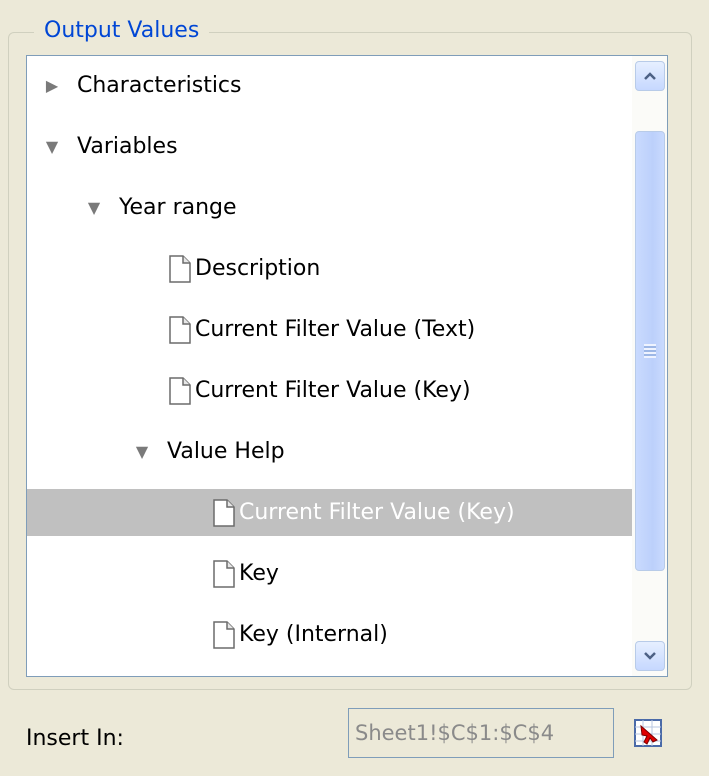  What do you see at coordinates (259, 573) in the screenshot?
I see `tree-node-label: Key` at bounding box center [259, 573].